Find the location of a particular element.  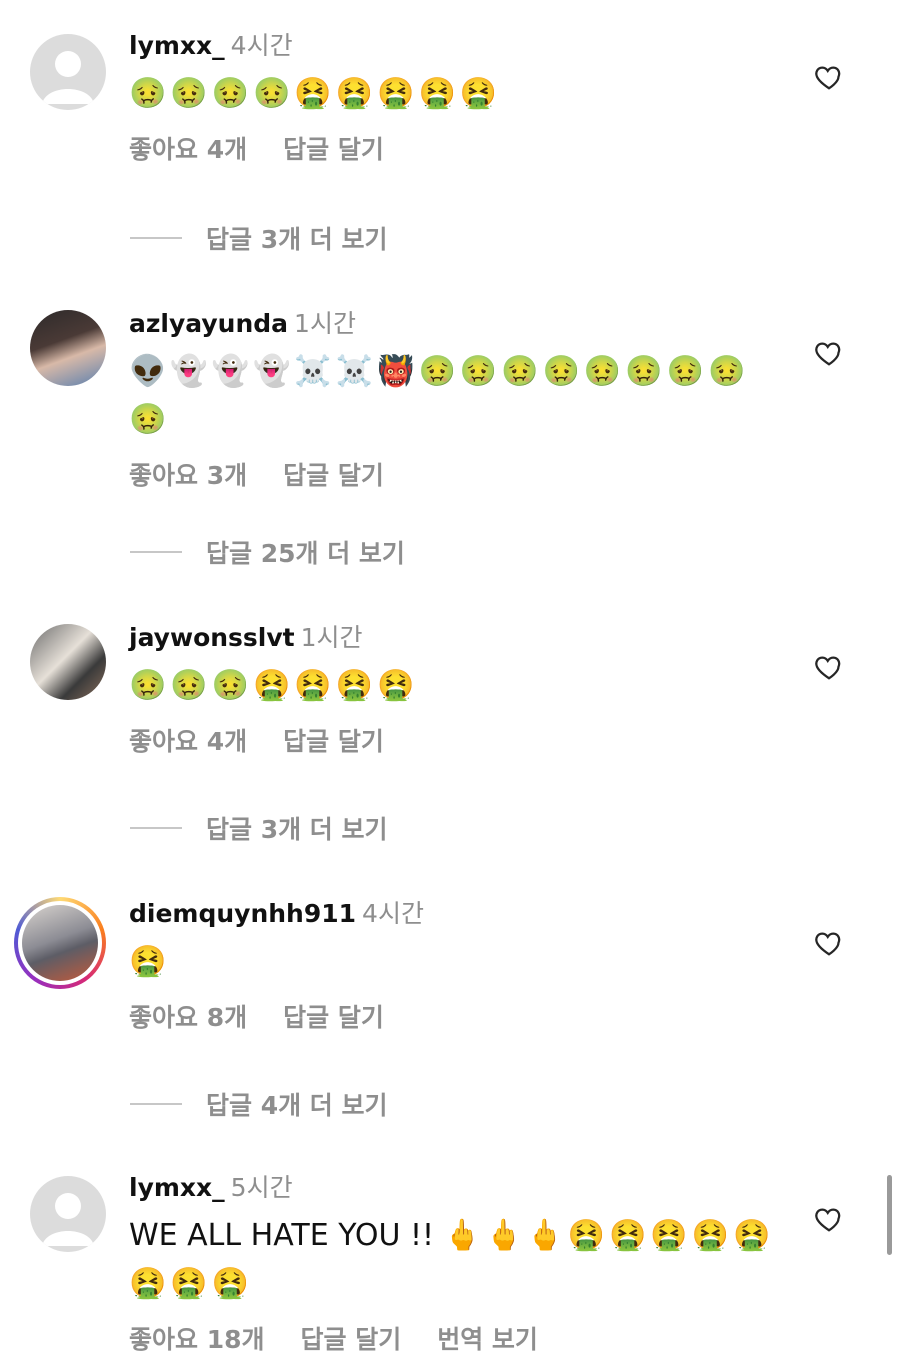

likes-count: 좋아요 18개 is located at coordinates (197, 1339).